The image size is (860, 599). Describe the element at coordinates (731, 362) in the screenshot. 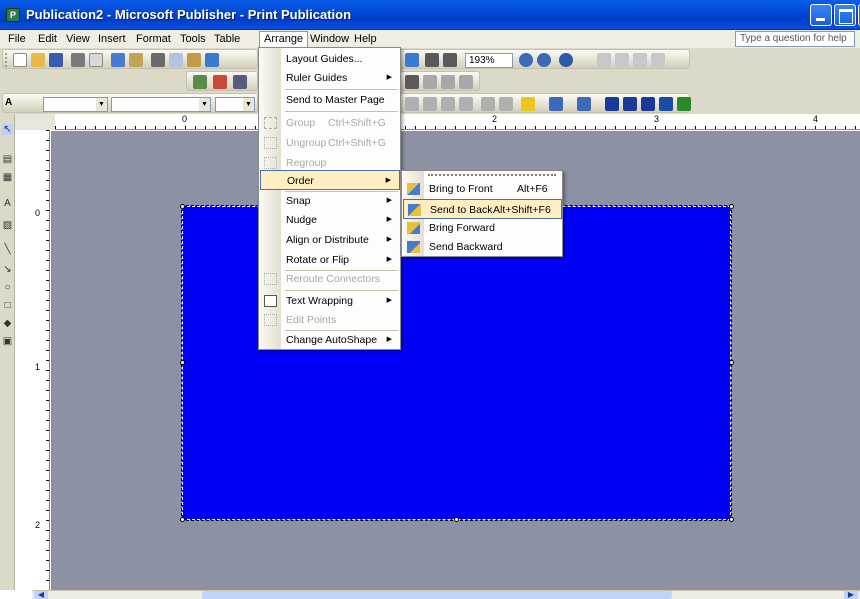

I see `resize-handle-middle-right` at that location.